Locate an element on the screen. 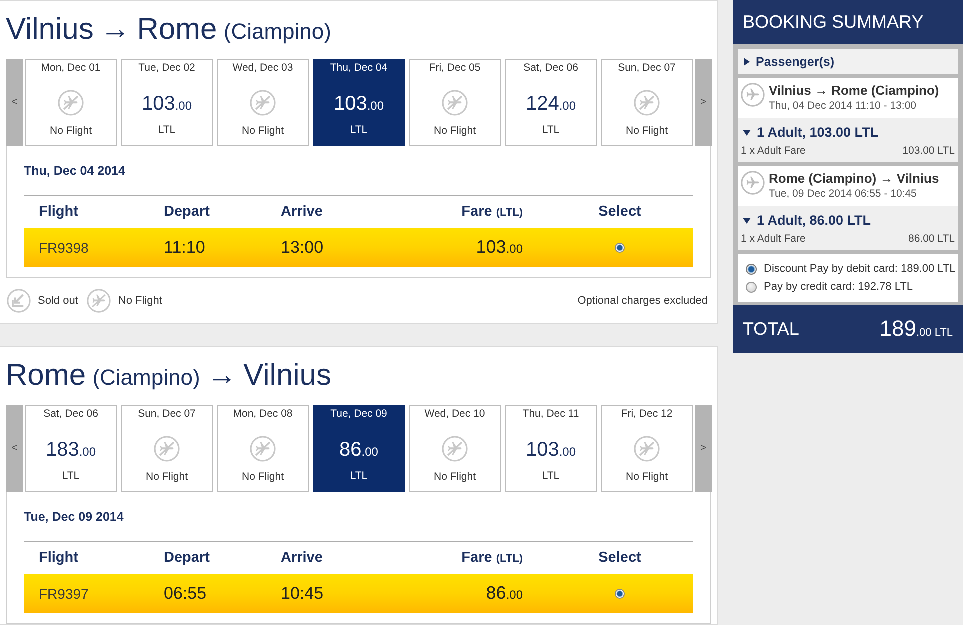  fare-amount: 86.00 is located at coordinates (504, 593).